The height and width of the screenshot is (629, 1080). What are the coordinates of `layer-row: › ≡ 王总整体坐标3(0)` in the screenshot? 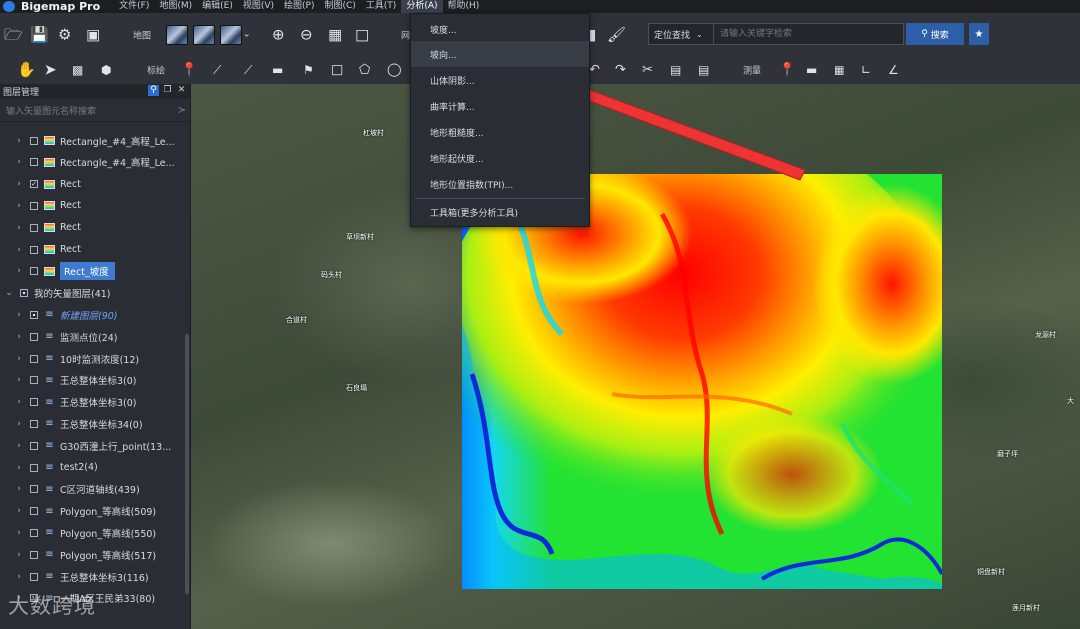 It's located at (95, 380).